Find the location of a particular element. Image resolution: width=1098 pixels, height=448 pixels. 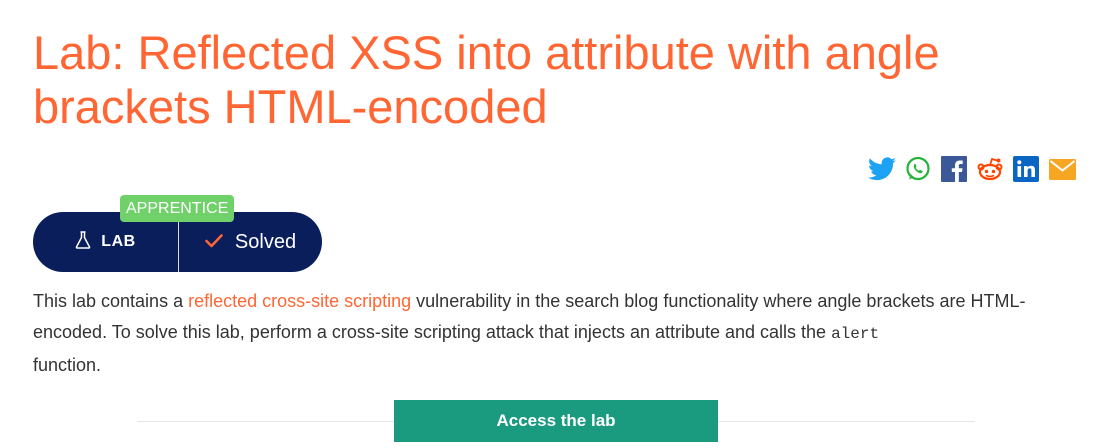

level-badge: APPRENTICE is located at coordinates (177, 208).